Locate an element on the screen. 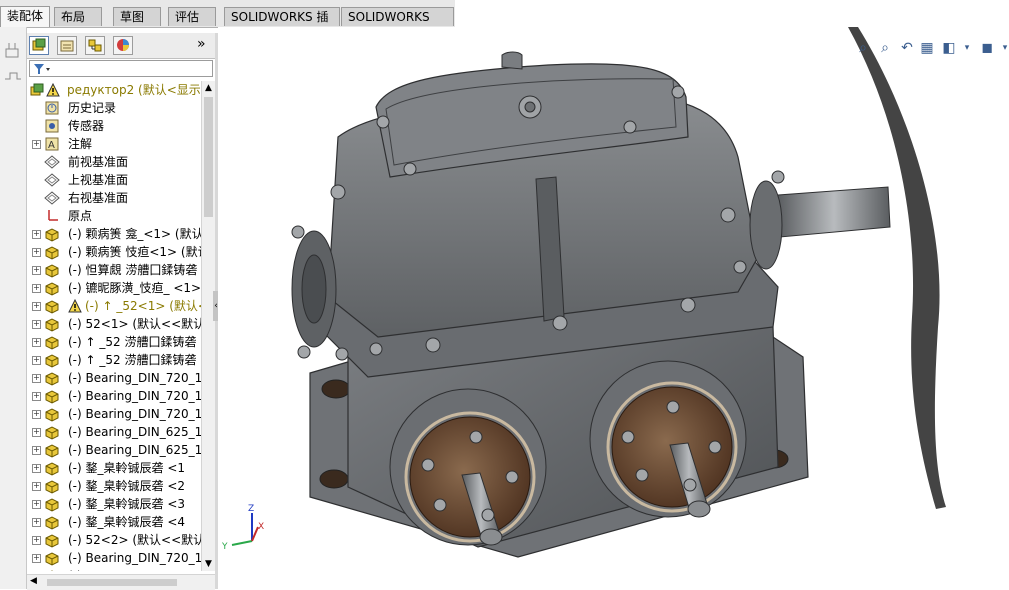 This screenshot has width=1009, height=590. tab-solidworks-mbd: SOLIDWORKS MBD is located at coordinates (397, 25).